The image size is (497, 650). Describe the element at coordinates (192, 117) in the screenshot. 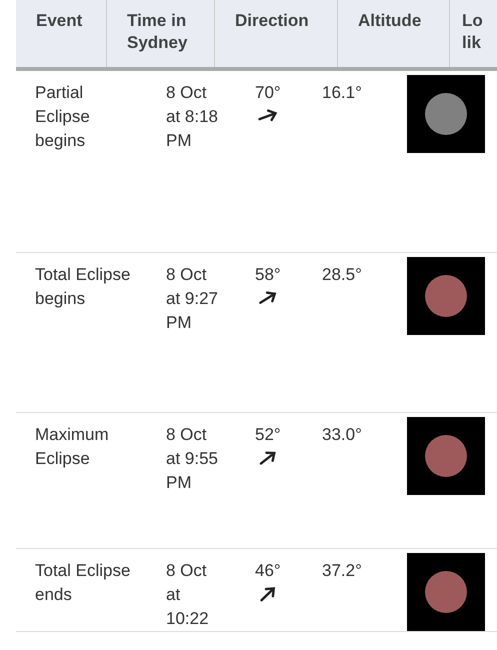

I see `time-cell-text: 8 Oct at 8:18 PM` at that location.